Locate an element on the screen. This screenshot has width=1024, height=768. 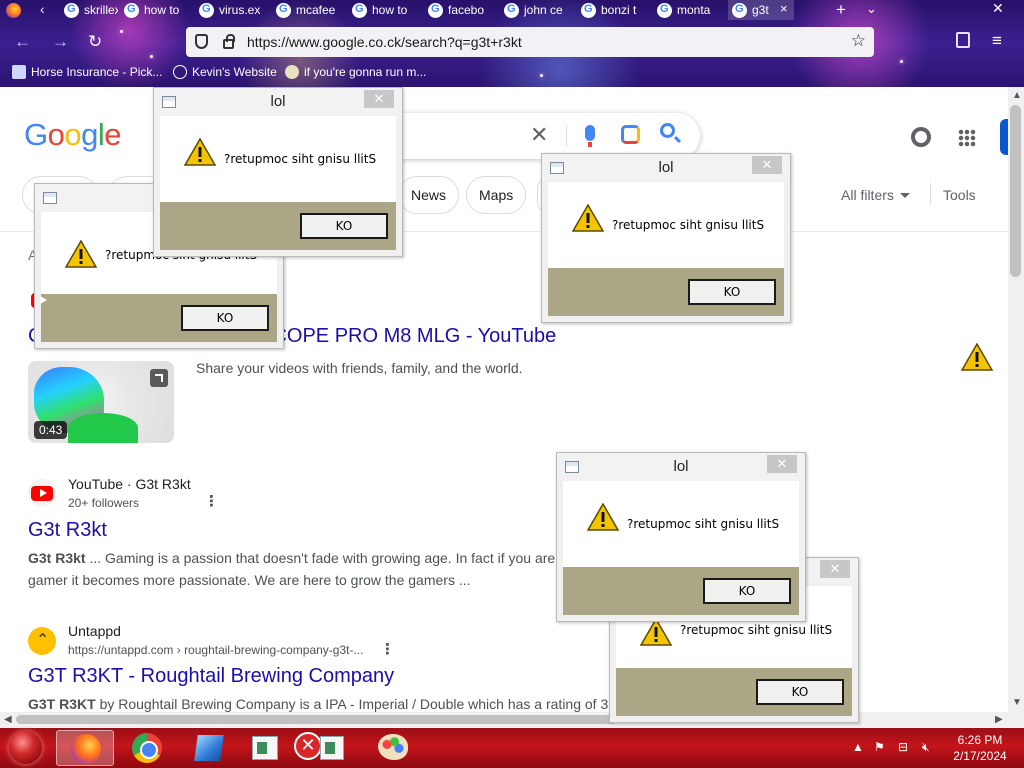
scroll-down-arrow-icon: ▼ is located at coordinates (1017, 702).